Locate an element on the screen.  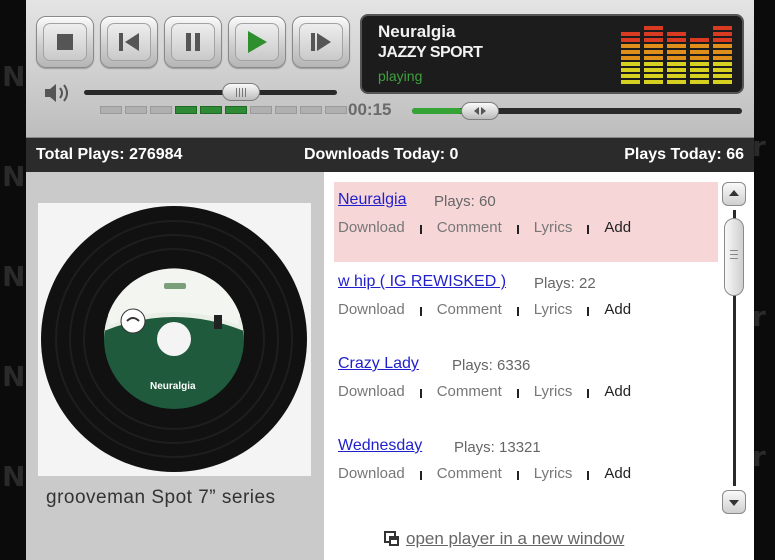
volume-slider-handle is located at coordinates (240, 92).